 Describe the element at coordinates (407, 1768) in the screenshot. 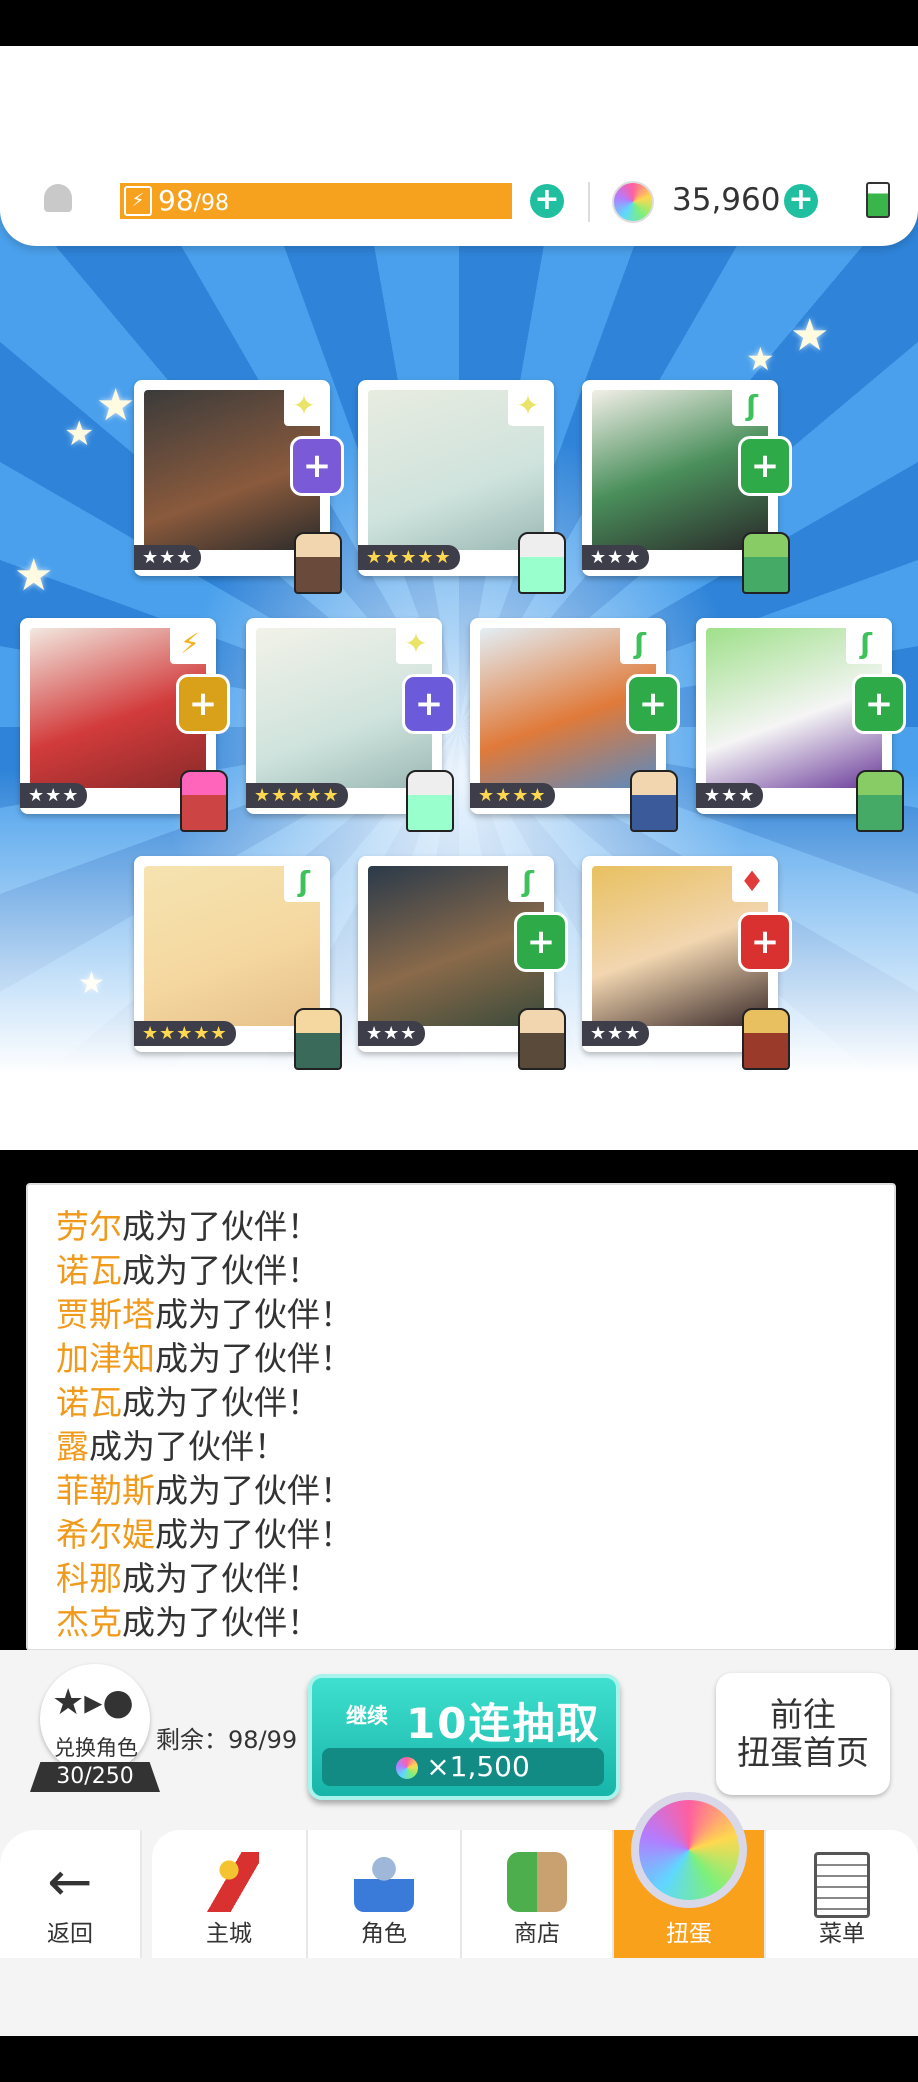

I see `gem-icon` at that location.